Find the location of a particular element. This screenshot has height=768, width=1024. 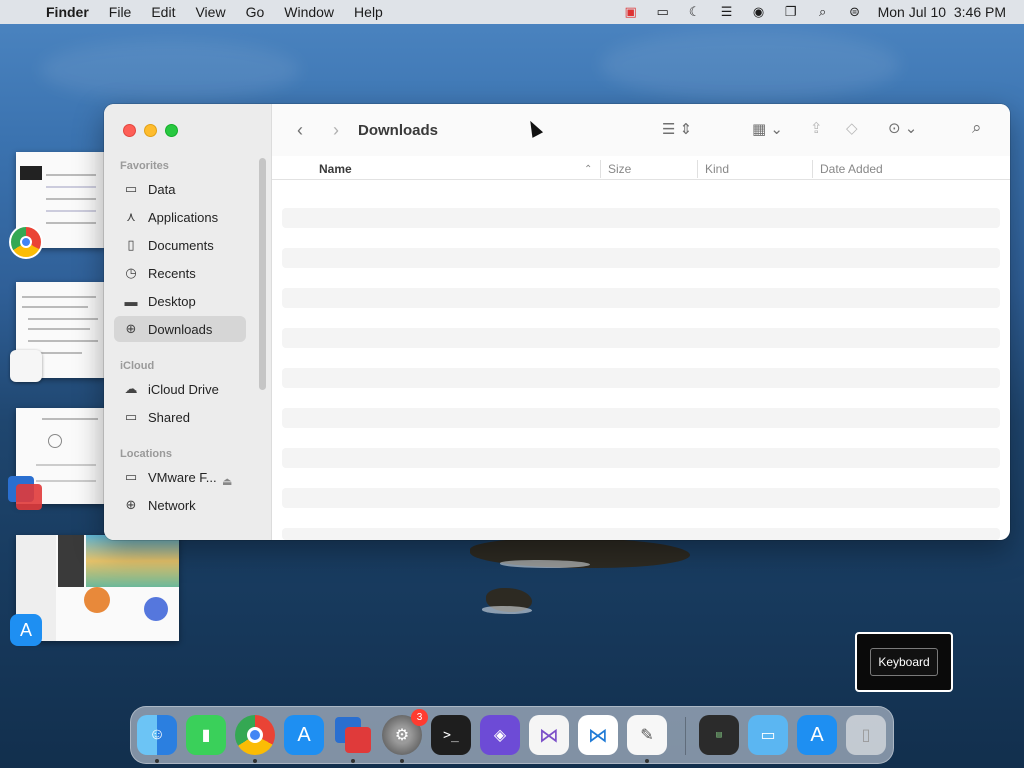

sidebar-item-label: Recents is located at coordinates (172, 273).